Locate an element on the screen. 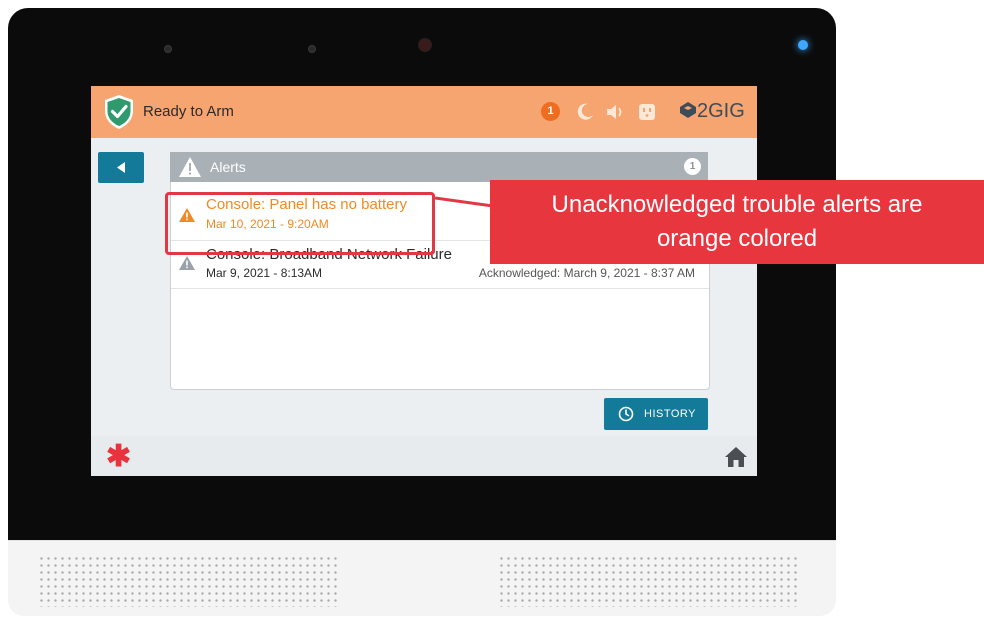  emergency-asterisk-icon: ✱ is located at coordinates (118, 456).